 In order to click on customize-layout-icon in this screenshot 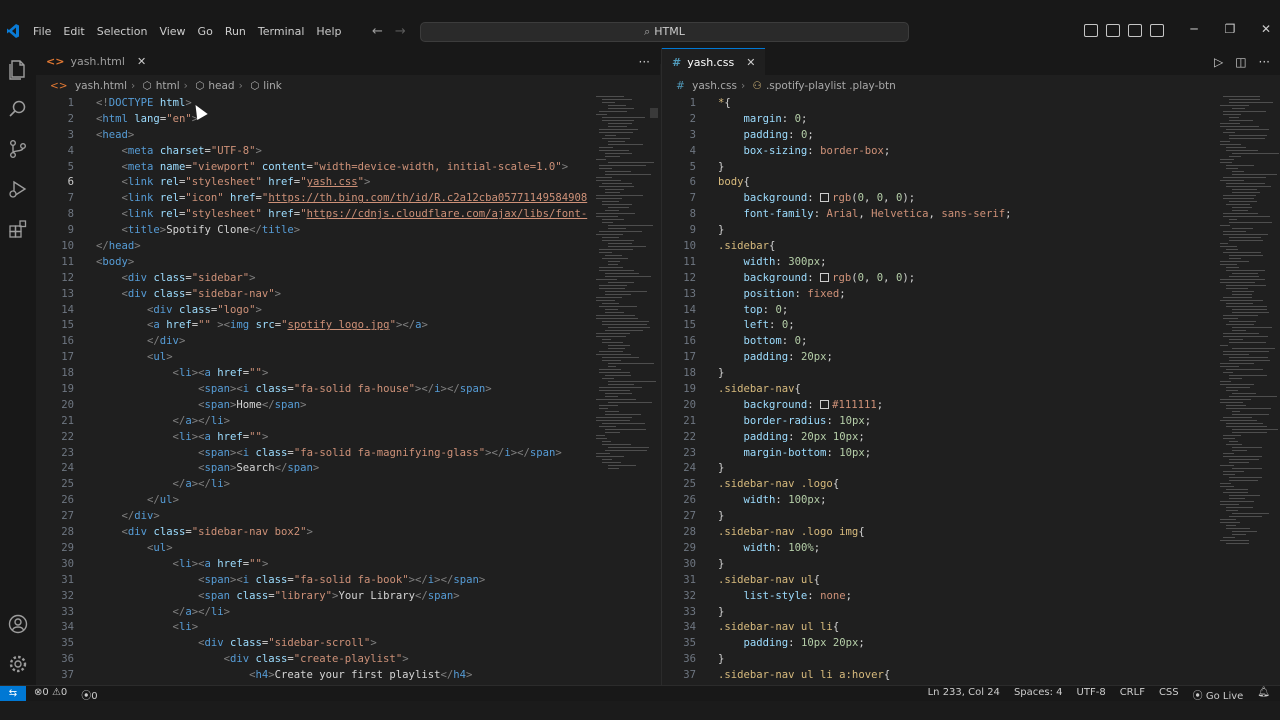, I will do `click(1157, 30)`.